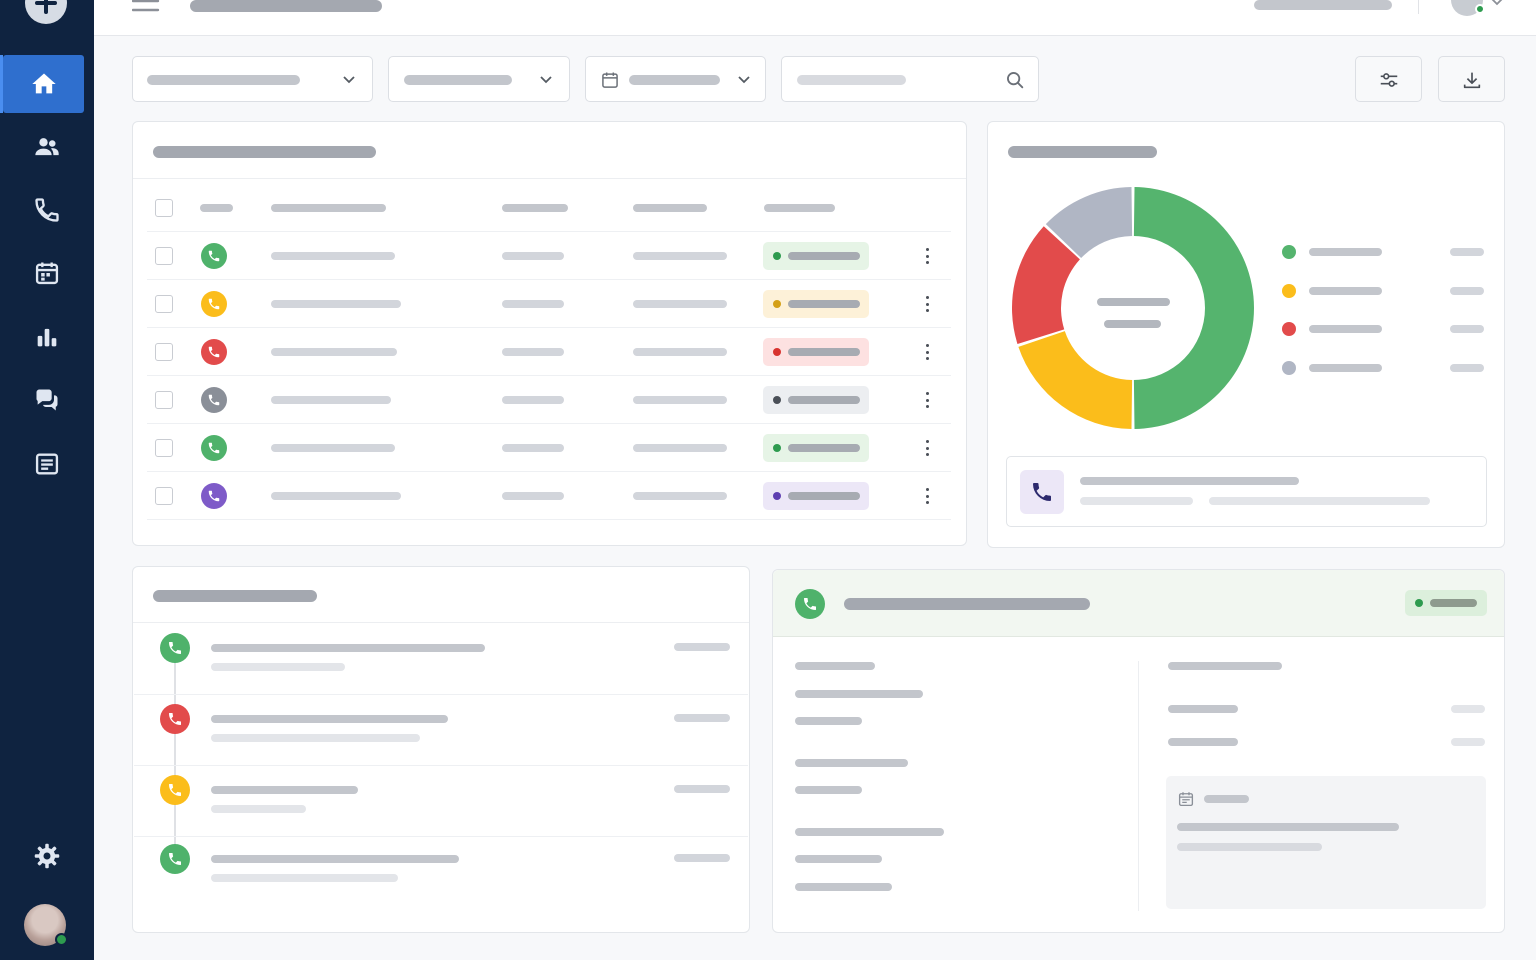 Image resolution: width=1536 pixels, height=960 pixels. Describe the element at coordinates (533, 448) in the screenshot. I see `call-duration` at that location.